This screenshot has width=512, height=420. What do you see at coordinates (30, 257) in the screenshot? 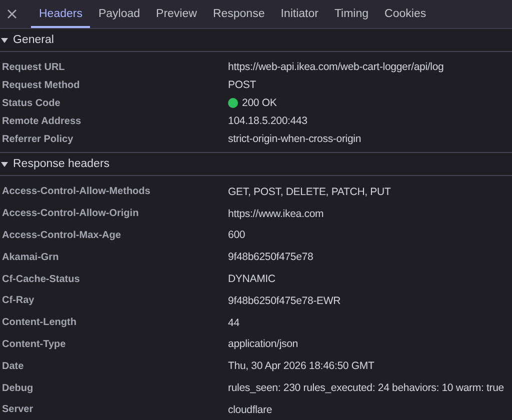
I see `header-name: Akamai-Grn` at bounding box center [30, 257].